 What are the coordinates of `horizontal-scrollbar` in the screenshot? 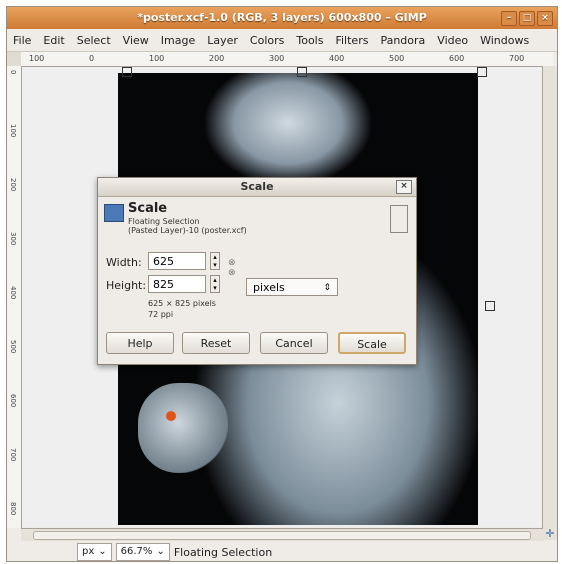 It's located at (282, 534).